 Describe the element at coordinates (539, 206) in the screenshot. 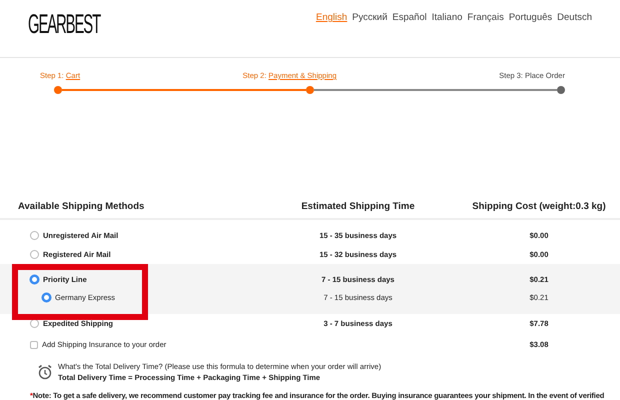

I see `column-header: Shipping Cost (weight:0.3 kg)` at that location.